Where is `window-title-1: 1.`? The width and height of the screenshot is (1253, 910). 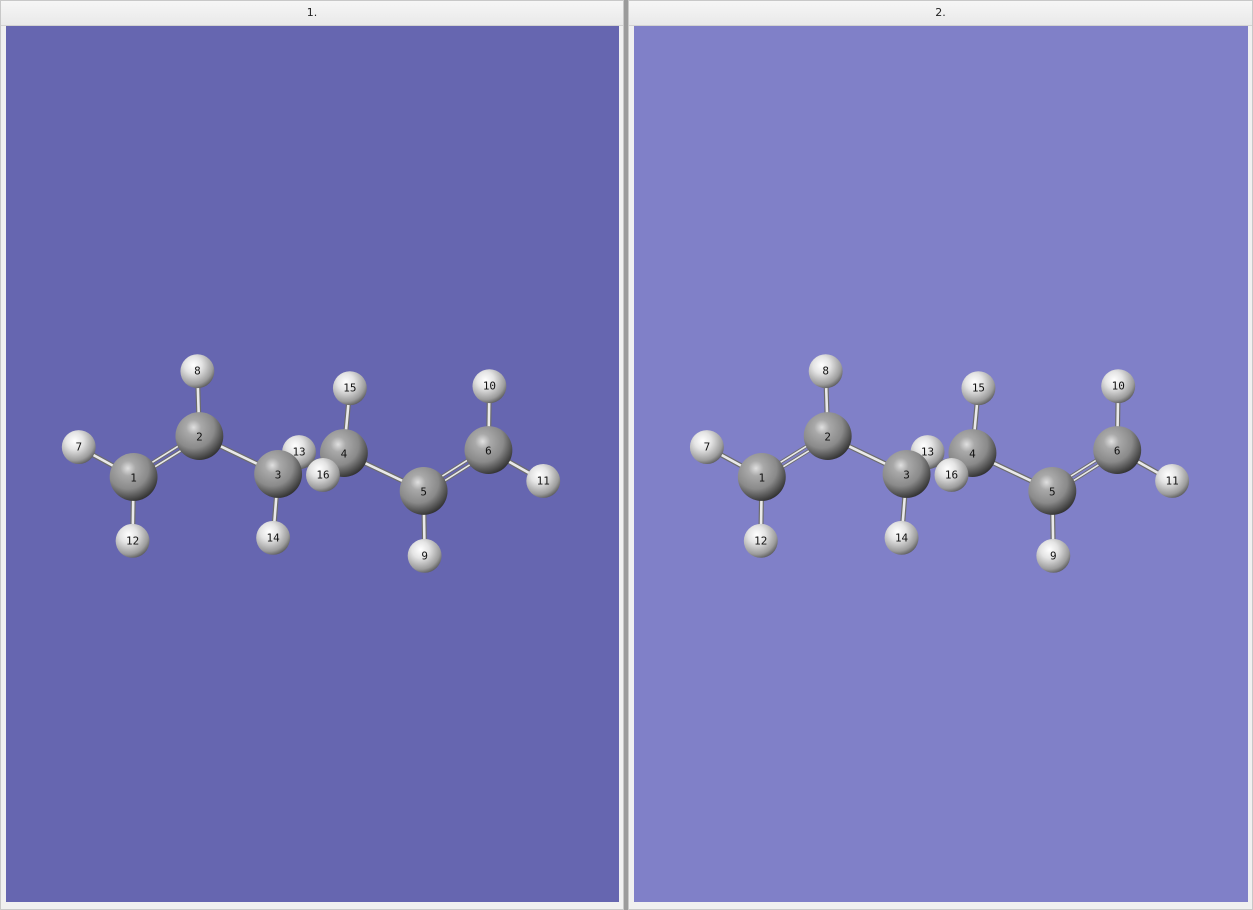 window-title-1: 1. is located at coordinates (312, 13).